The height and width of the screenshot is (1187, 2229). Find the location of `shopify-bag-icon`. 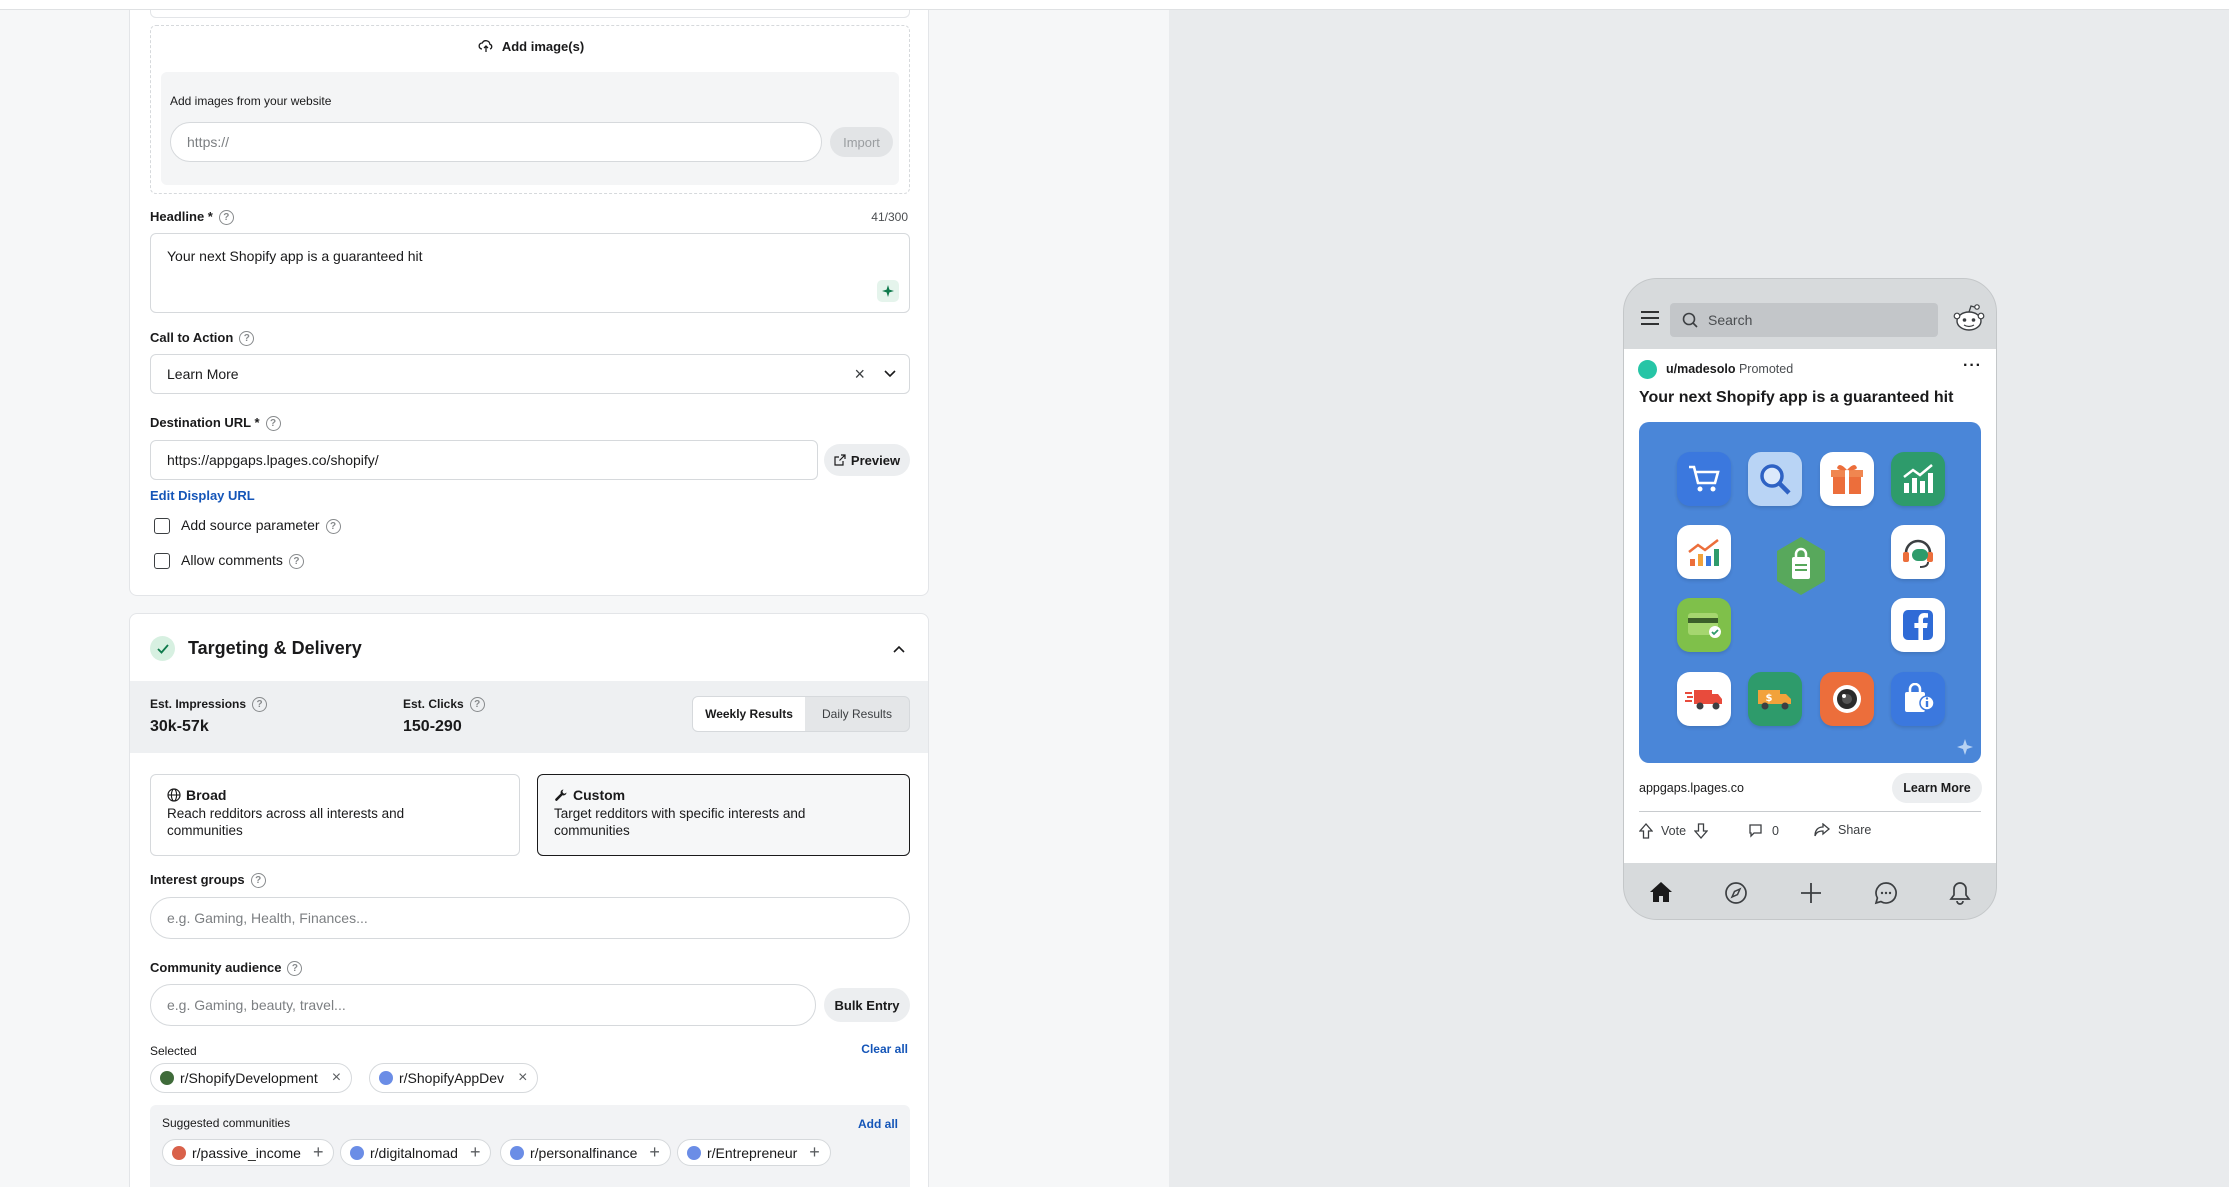

shopify-bag-icon is located at coordinates (1801, 566).